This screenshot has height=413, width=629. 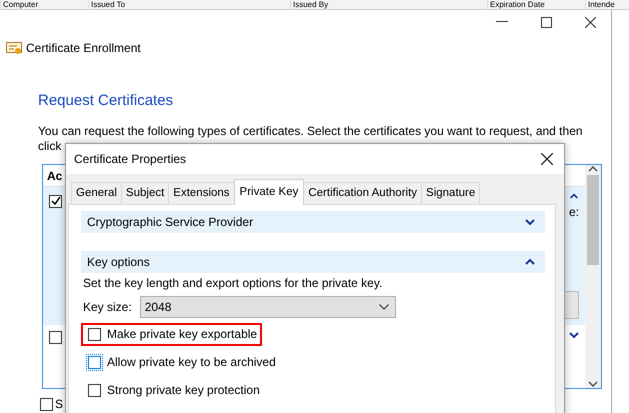 I want to click on minimize-icon, so click(x=502, y=22).